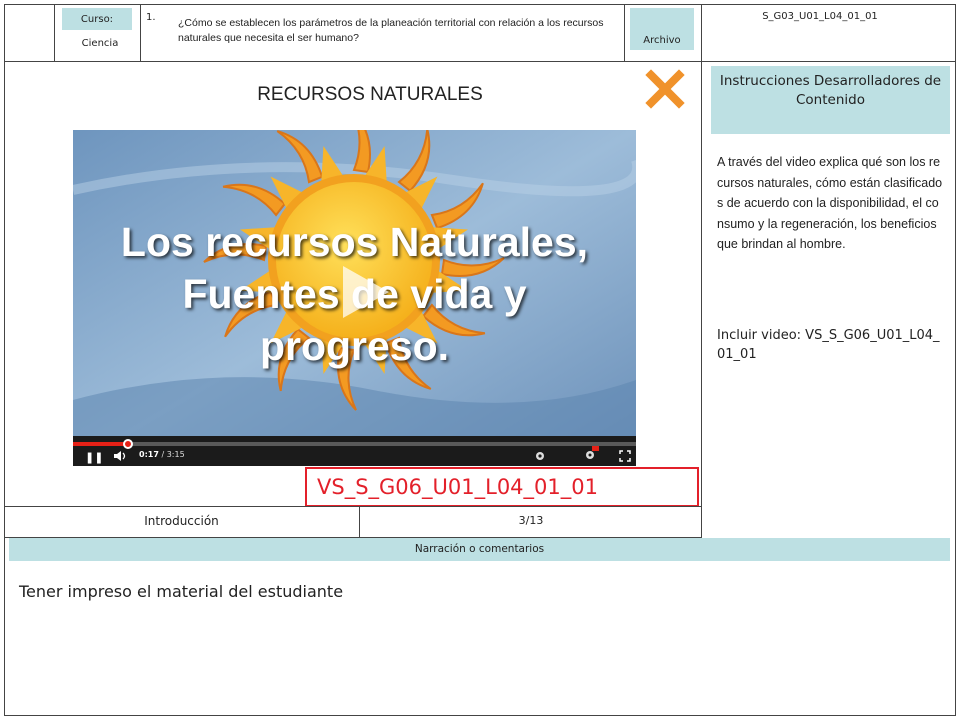 The height and width of the screenshot is (720, 960). Describe the element at coordinates (97, 19) in the screenshot. I see `curso-label: Curso:` at that location.